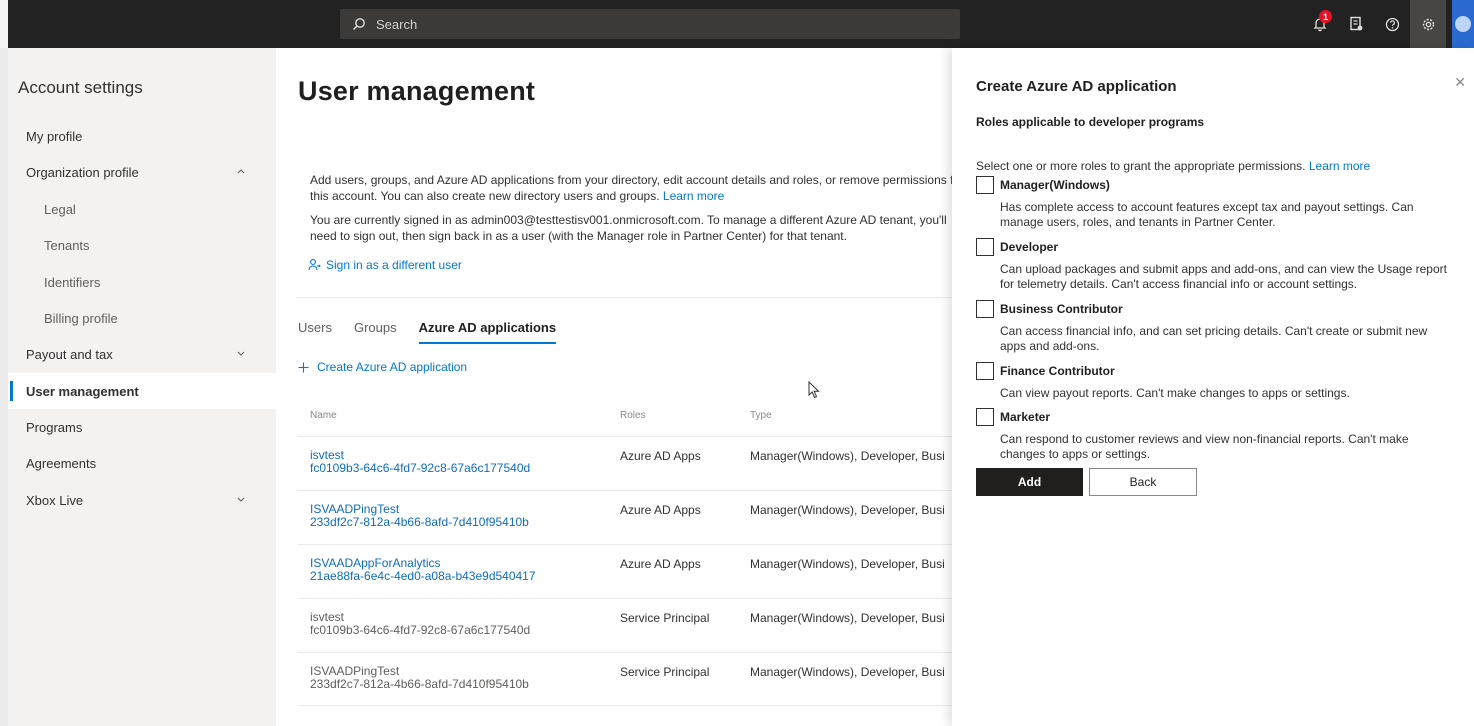 This screenshot has width=1474, height=726. I want to click on close-icon: ✕, so click(1460, 82).